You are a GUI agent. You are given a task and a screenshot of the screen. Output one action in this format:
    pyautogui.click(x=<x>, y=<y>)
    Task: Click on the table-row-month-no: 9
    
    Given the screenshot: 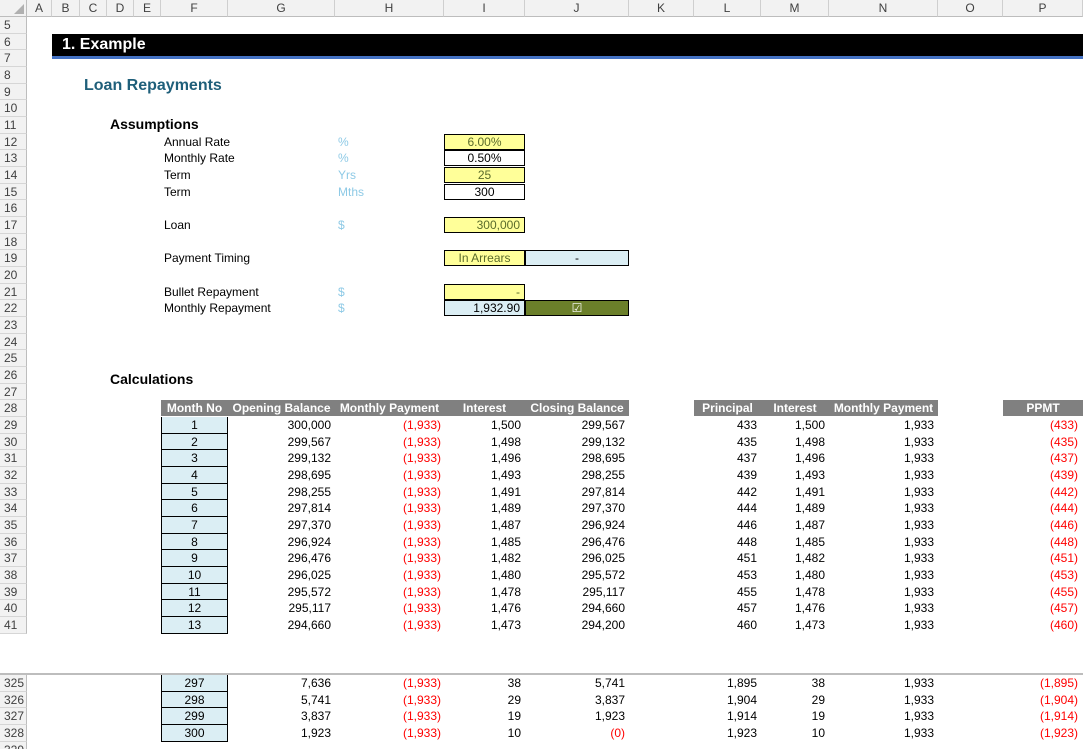 What is the action you would take?
    pyautogui.click(x=194, y=559)
    